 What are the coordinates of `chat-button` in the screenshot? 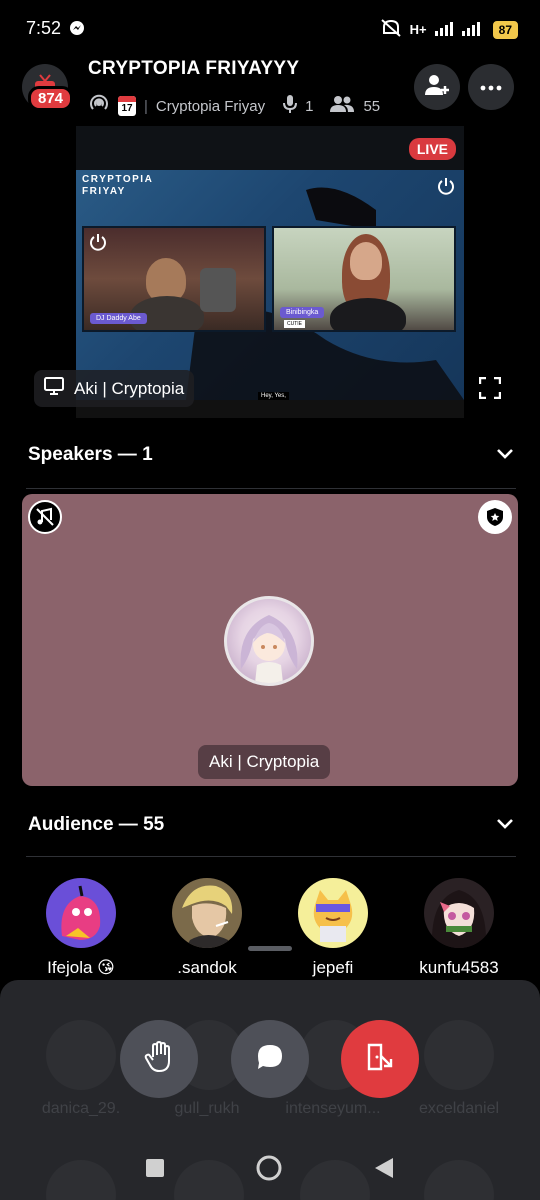 It's located at (270, 1059).